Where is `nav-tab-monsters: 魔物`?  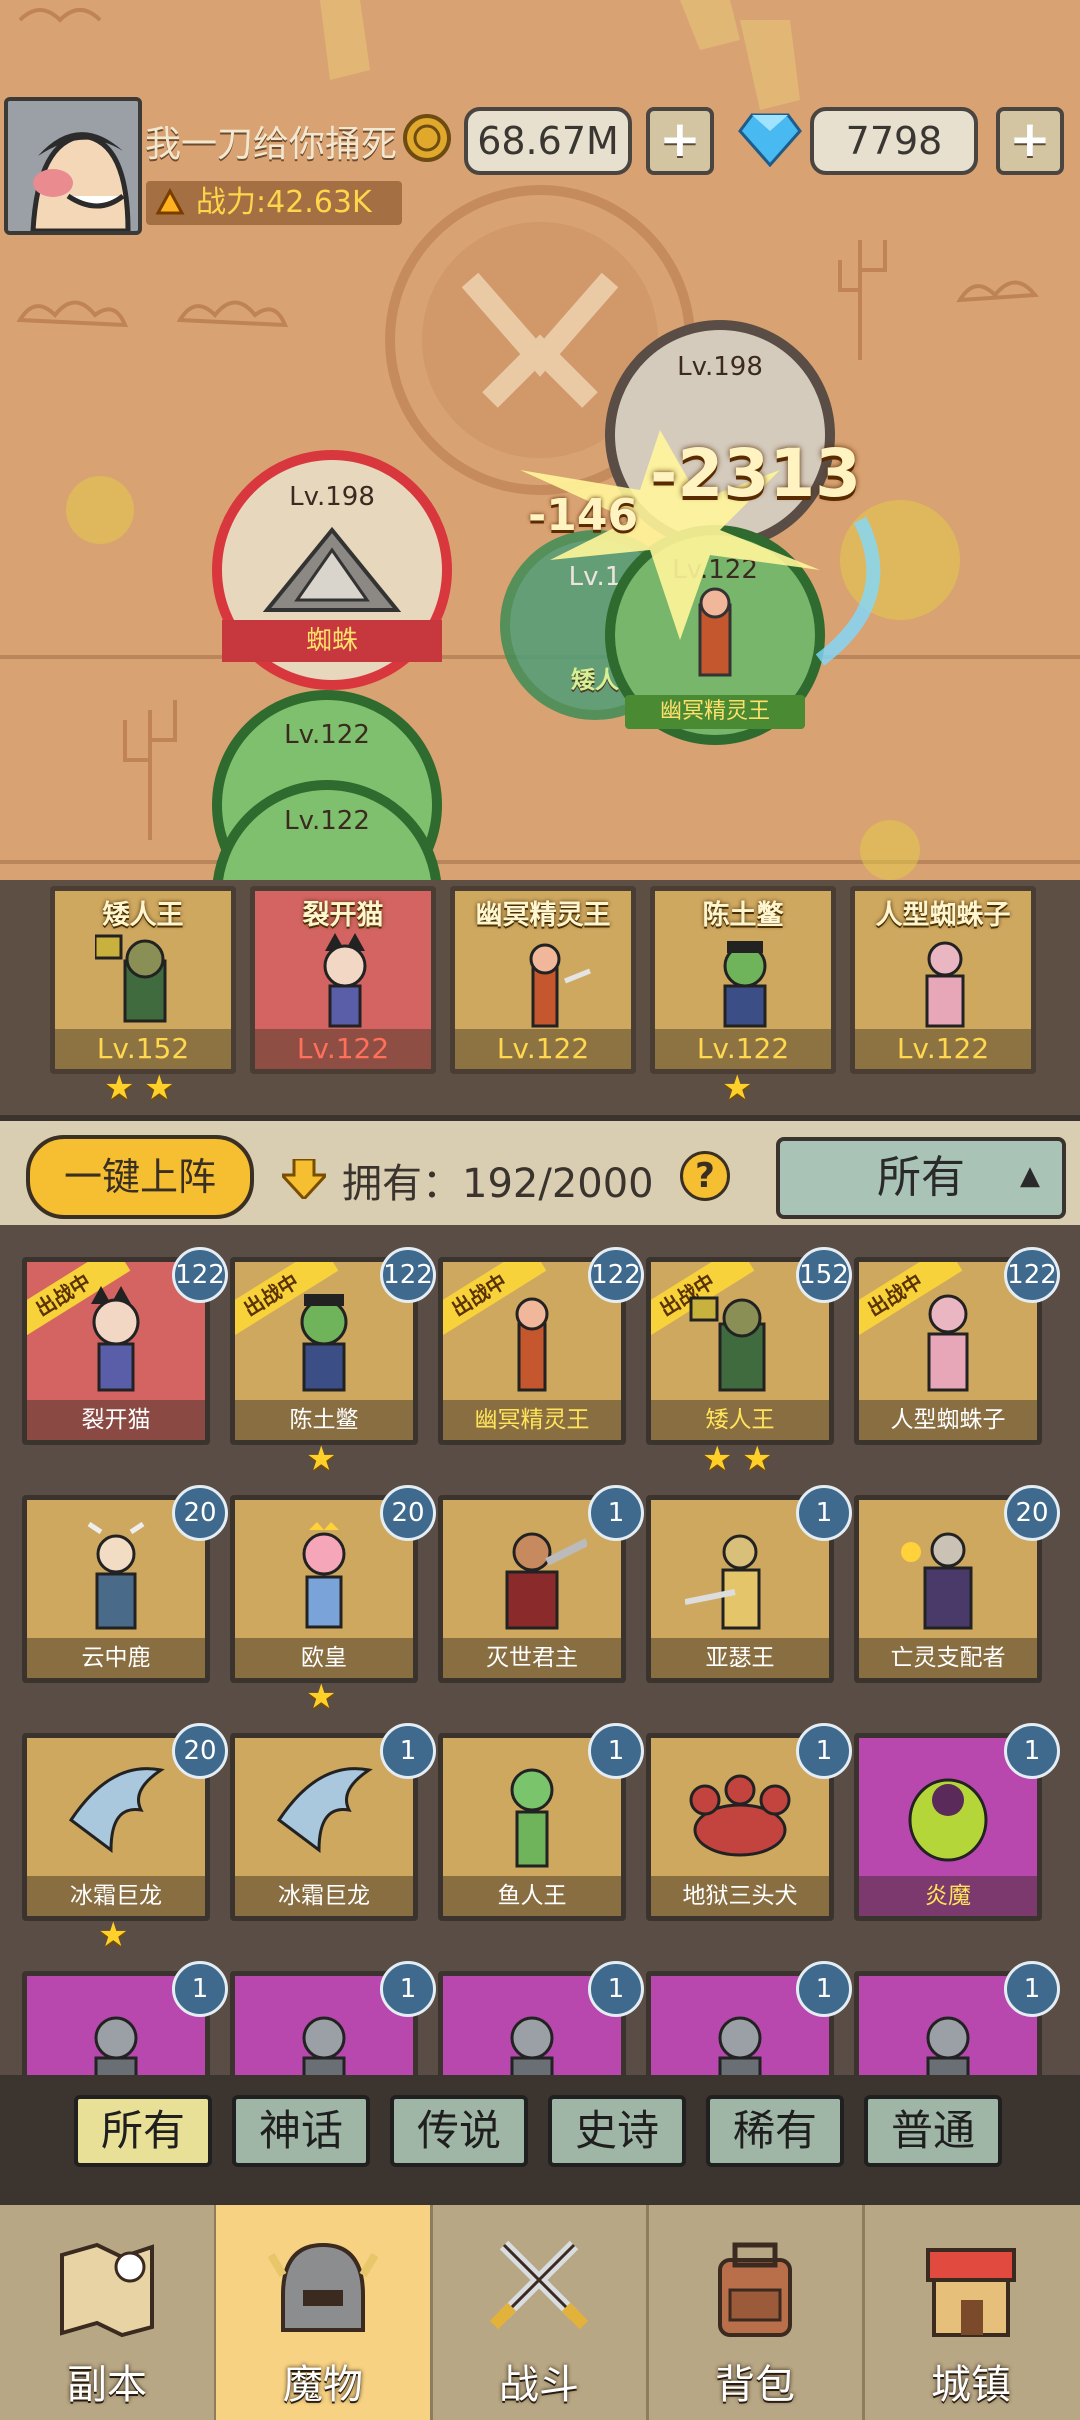
nav-tab-monsters: 魔物 is located at coordinates (324, 2312).